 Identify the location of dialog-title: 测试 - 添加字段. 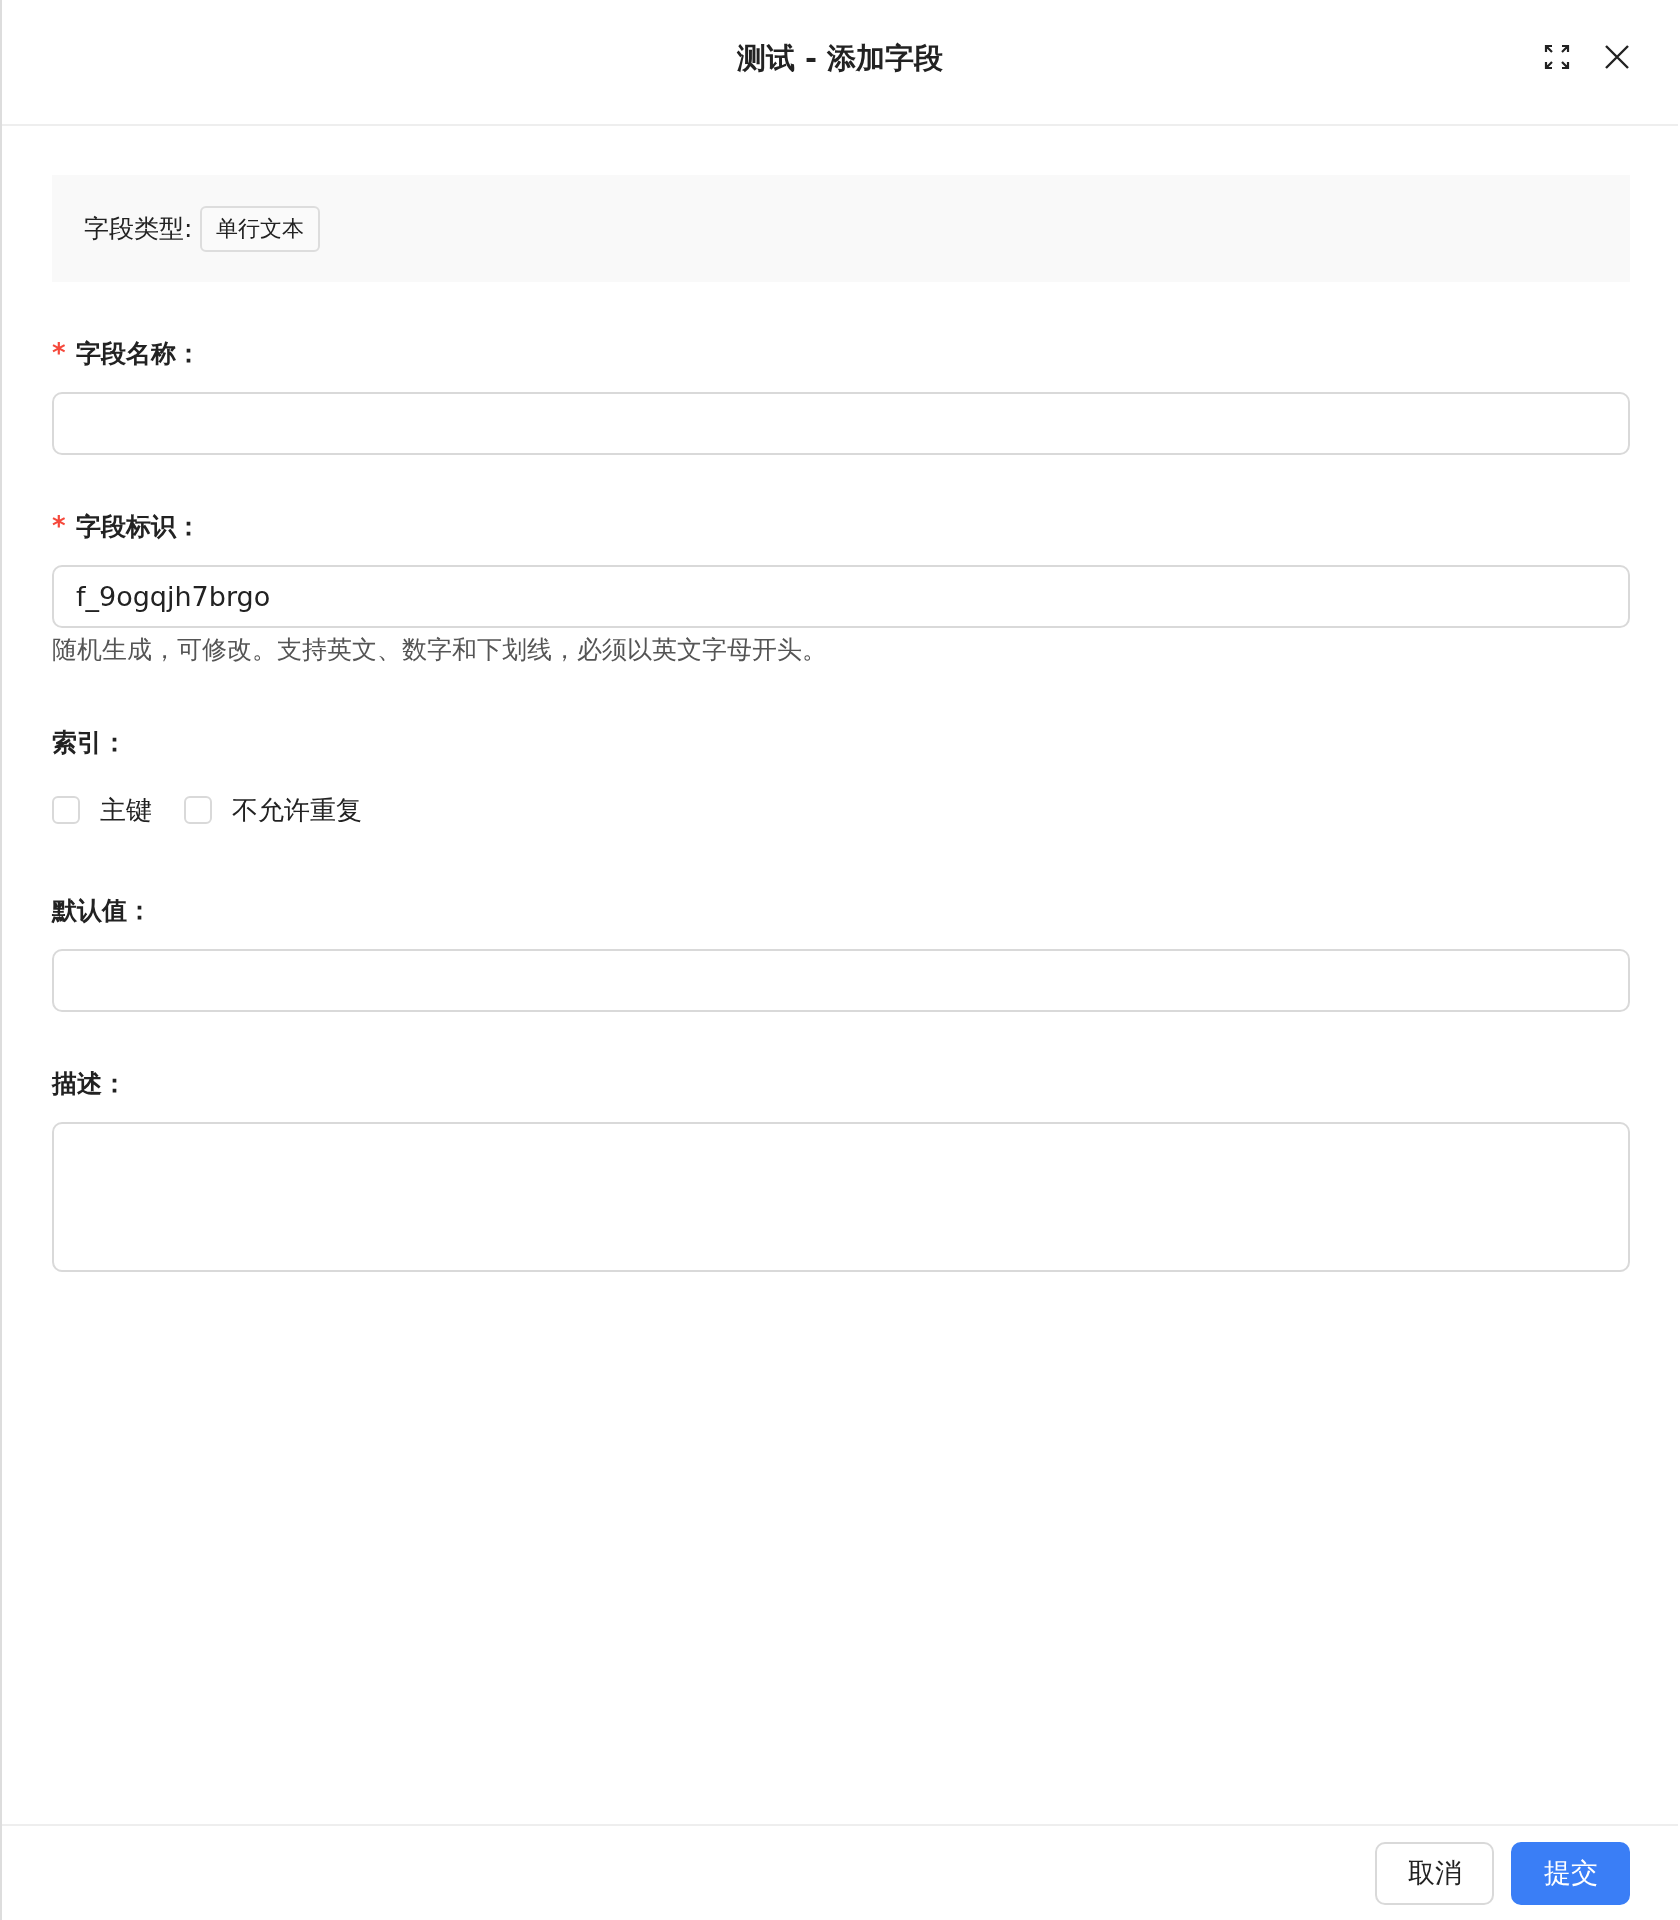
(840, 58).